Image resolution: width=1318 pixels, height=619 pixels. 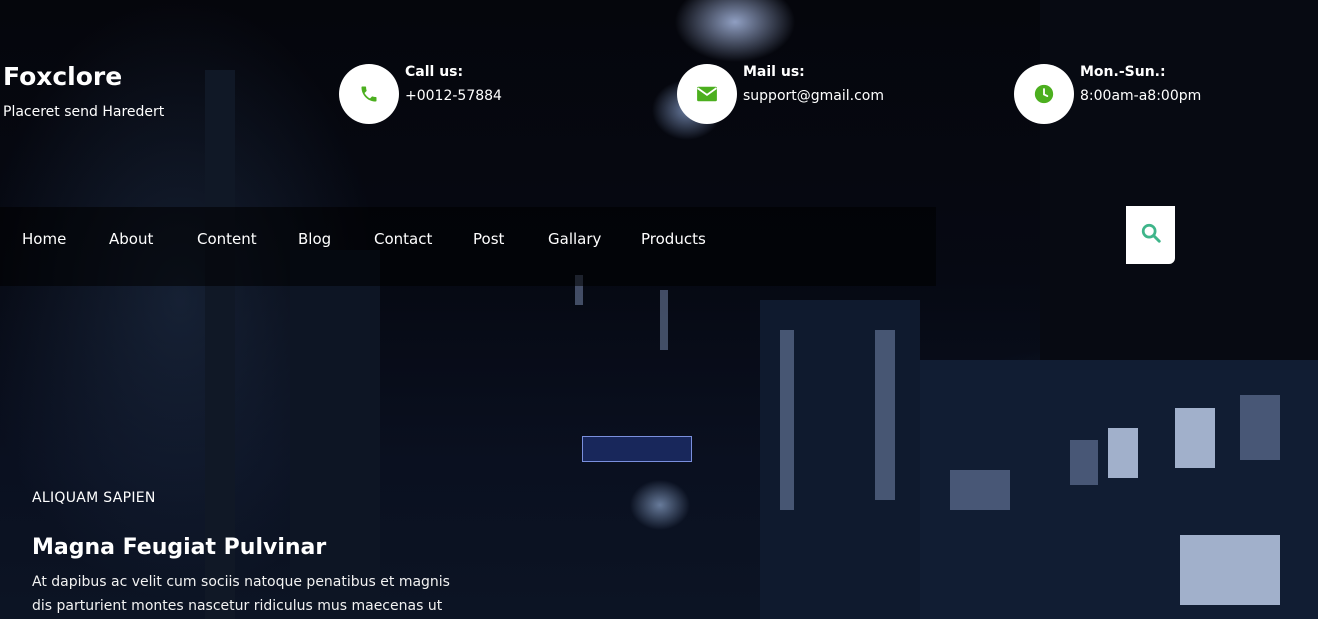 I want to click on envelope-icon, so click(x=707, y=94).